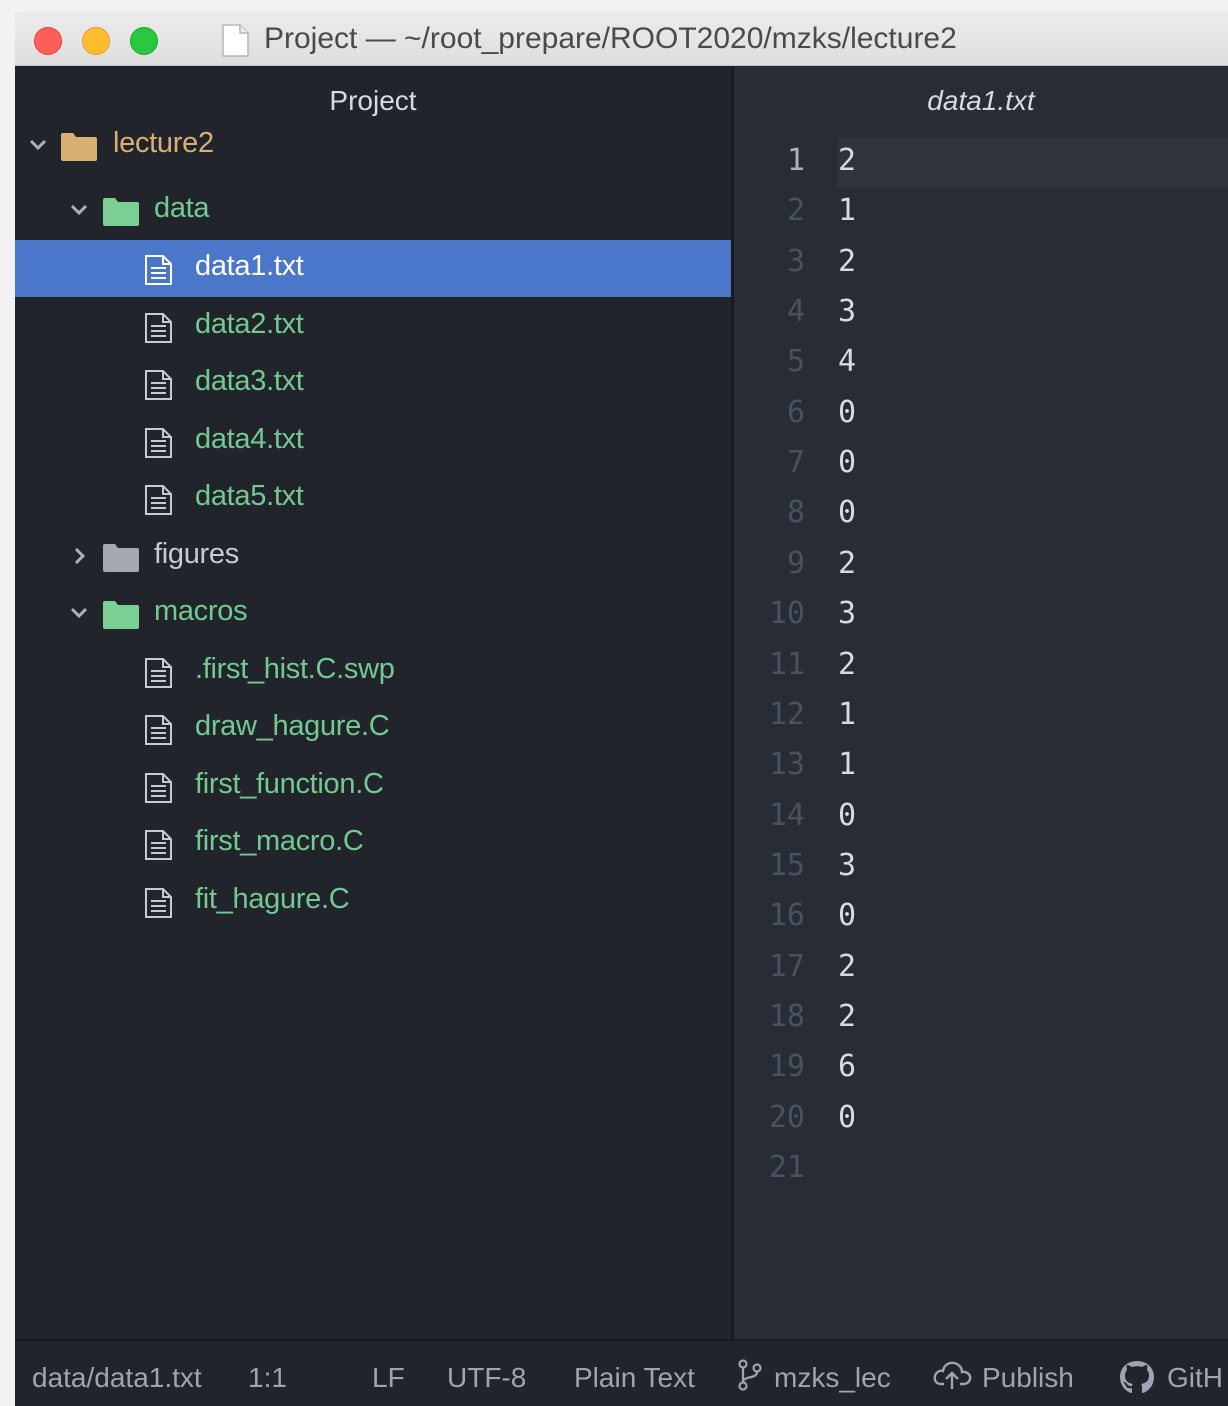 The height and width of the screenshot is (1406, 1228). Describe the element at coordinates (832, 1378) in the screenshot. I see `status-branch: mzks_lec` at that location.